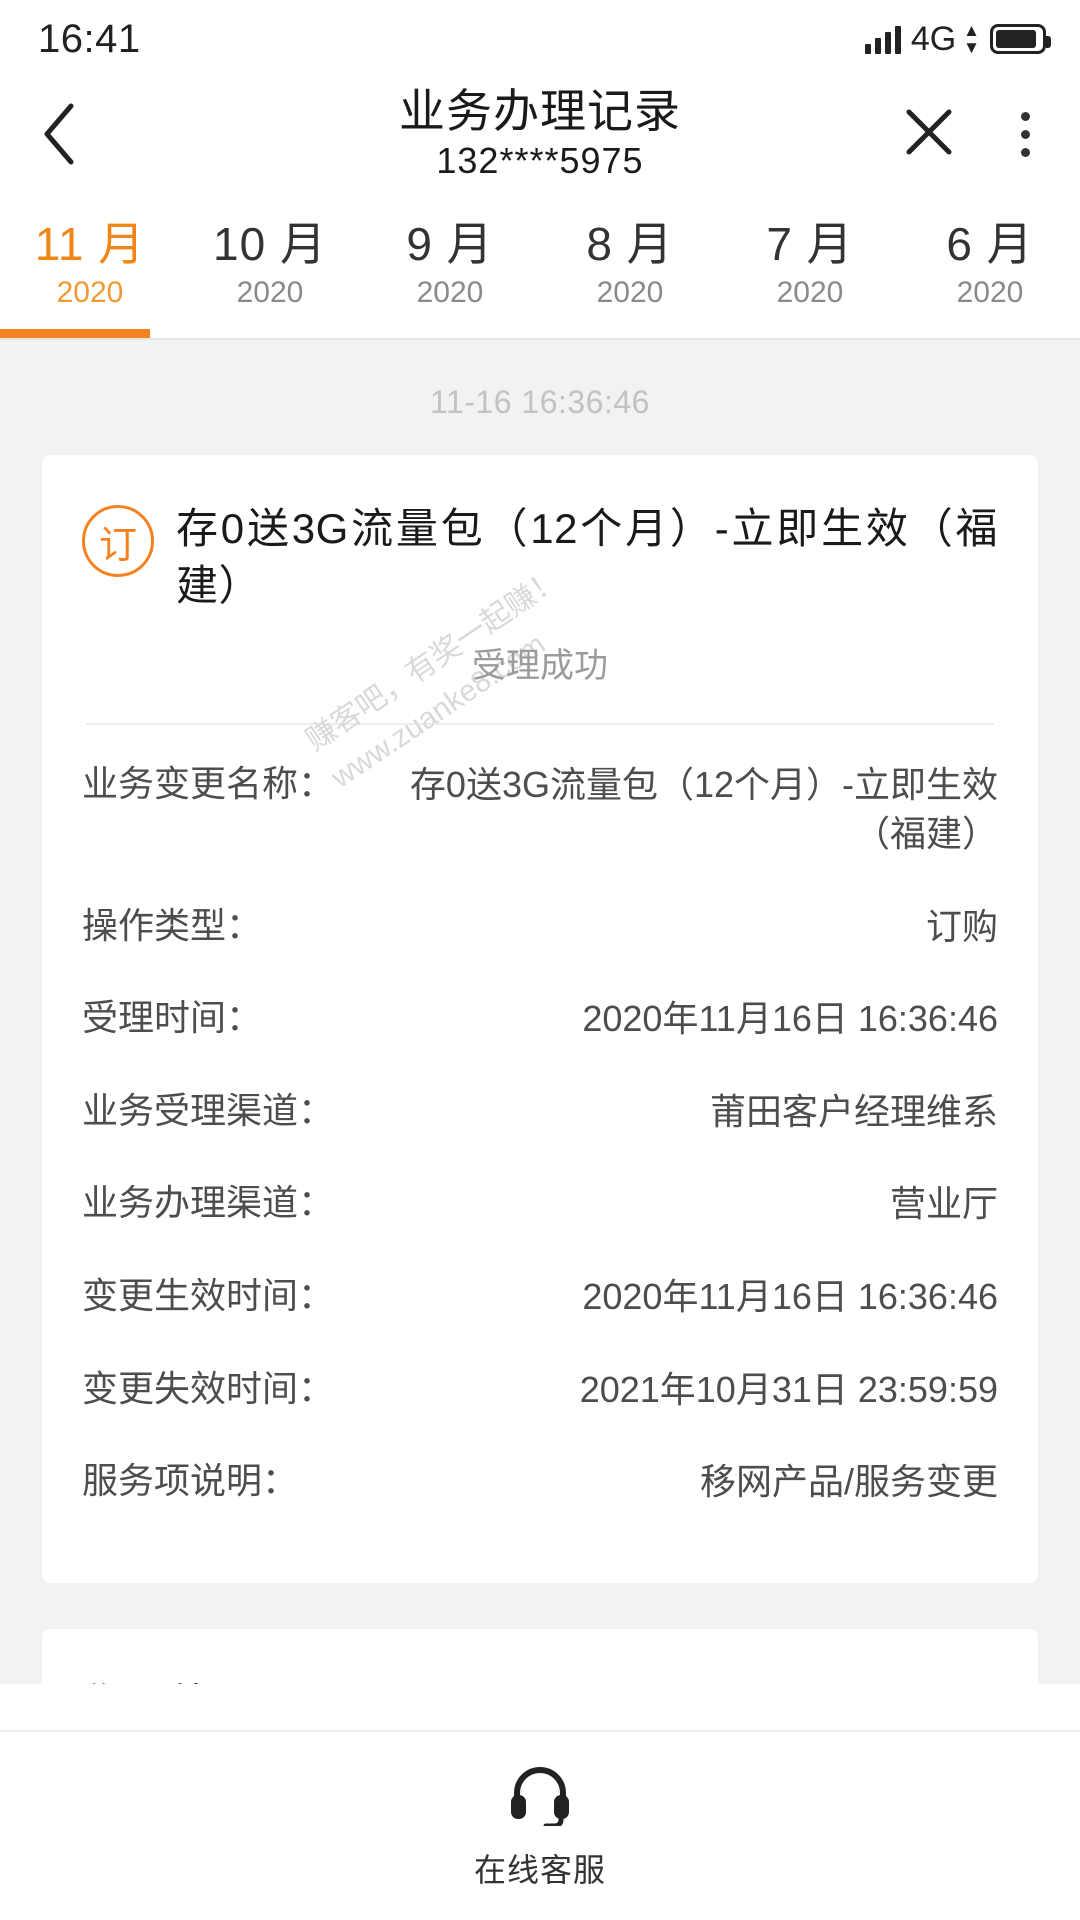 The width and height of the screenshot is (1080, 1920). I want to click on headset-icon, so click(540, 1796).